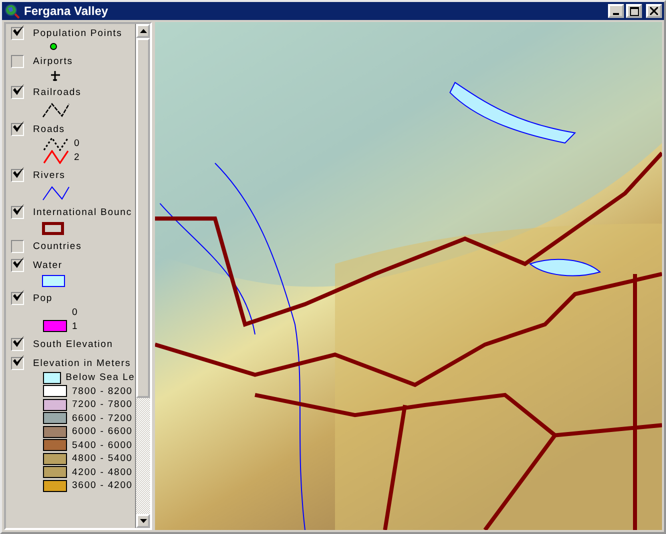 This screenshot has width=666, height=534. I want to click on minimize-button, so click(616, 11).